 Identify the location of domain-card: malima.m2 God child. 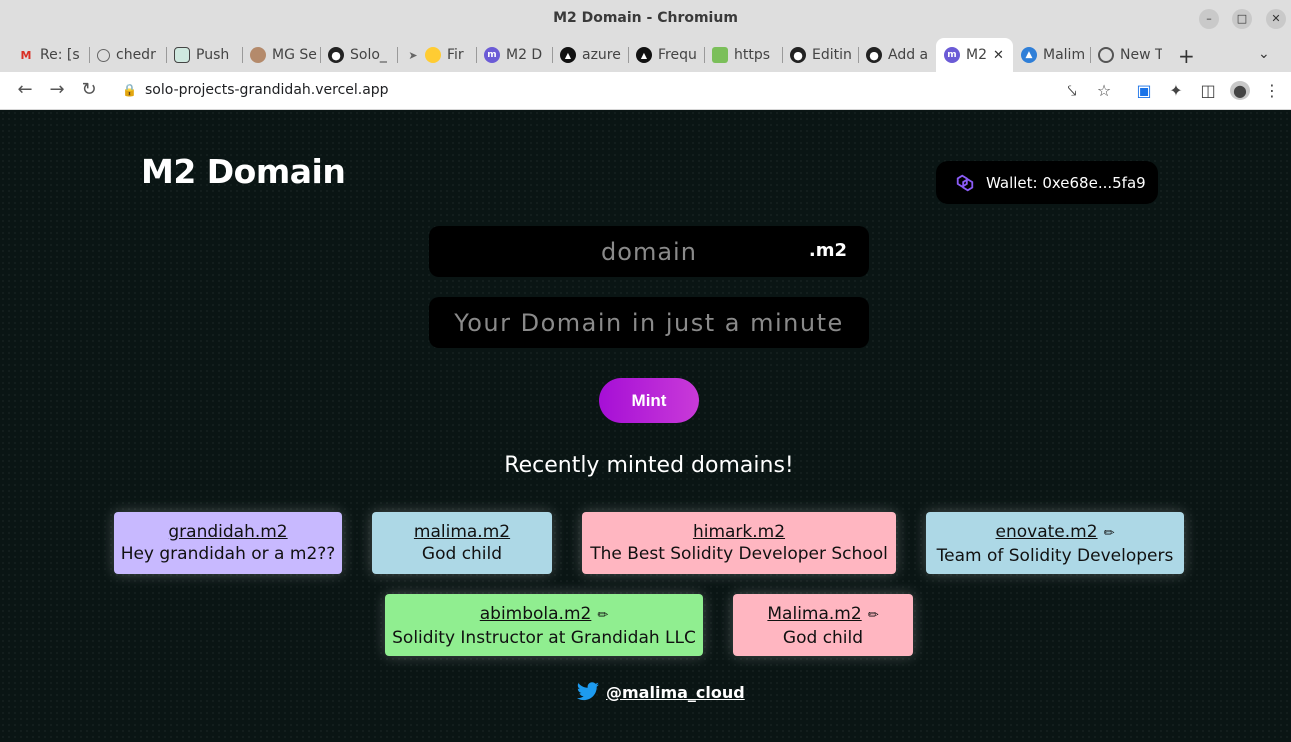
(462, 543).